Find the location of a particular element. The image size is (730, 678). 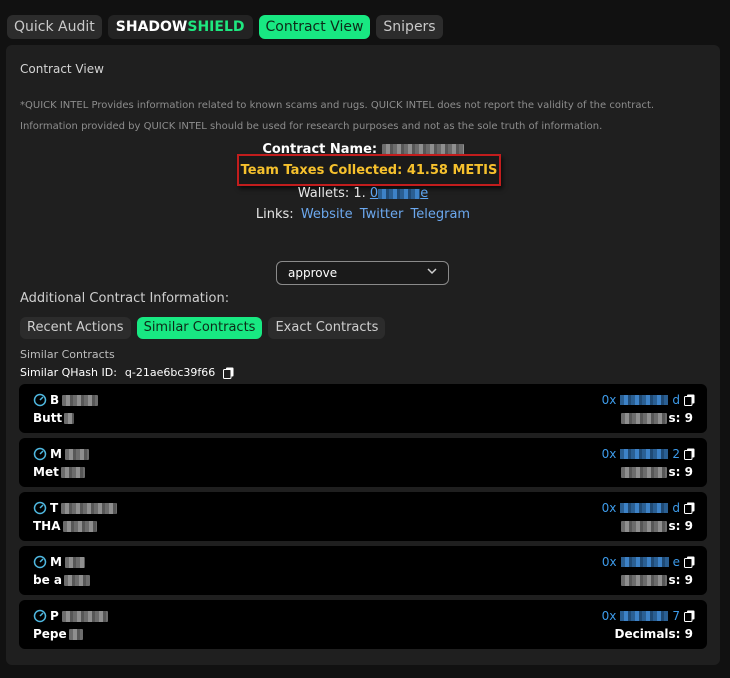

contract-name-visible: T is located at coordinates (54, 508).